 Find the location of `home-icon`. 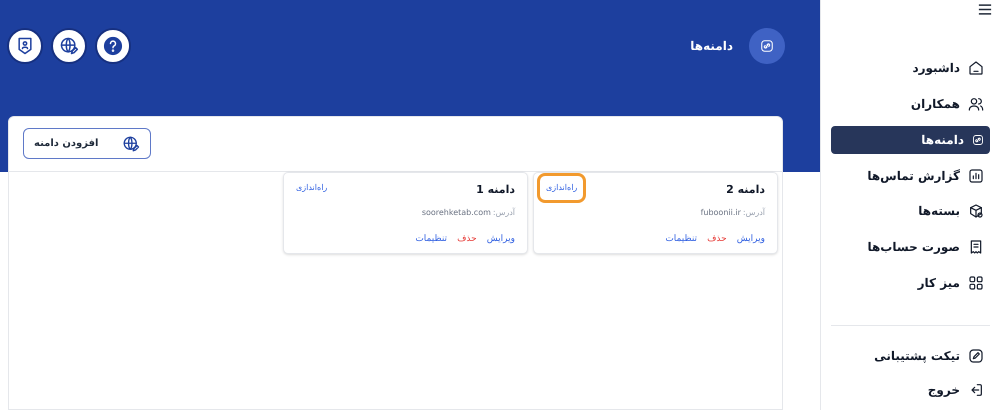

home-icon is located at coordinates (976, 68).